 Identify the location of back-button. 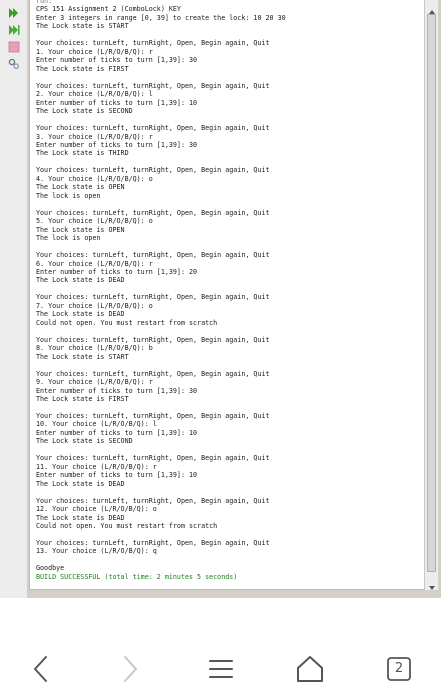
(42, 669).